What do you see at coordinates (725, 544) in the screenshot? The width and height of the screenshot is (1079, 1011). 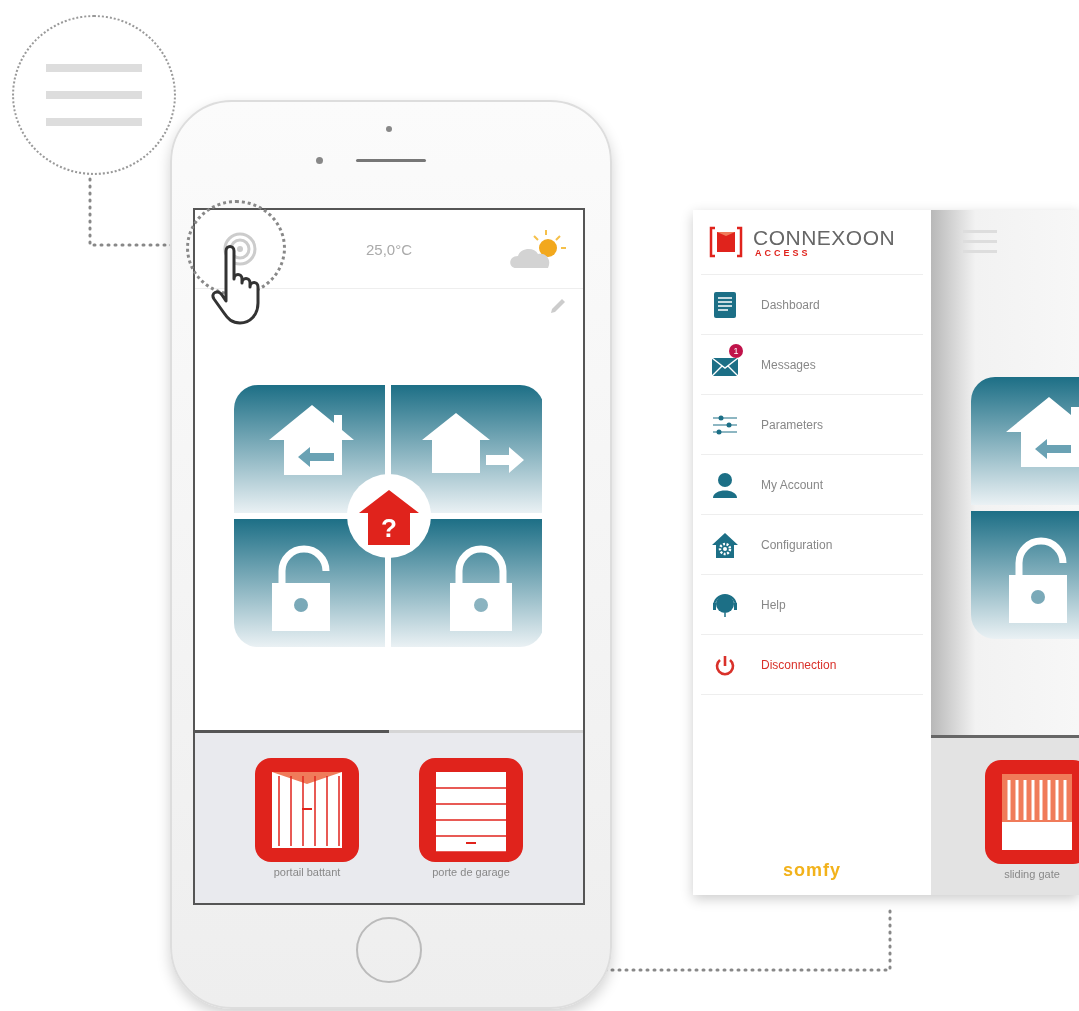 I see `configuration-icon` at bounding box center [725, 544].